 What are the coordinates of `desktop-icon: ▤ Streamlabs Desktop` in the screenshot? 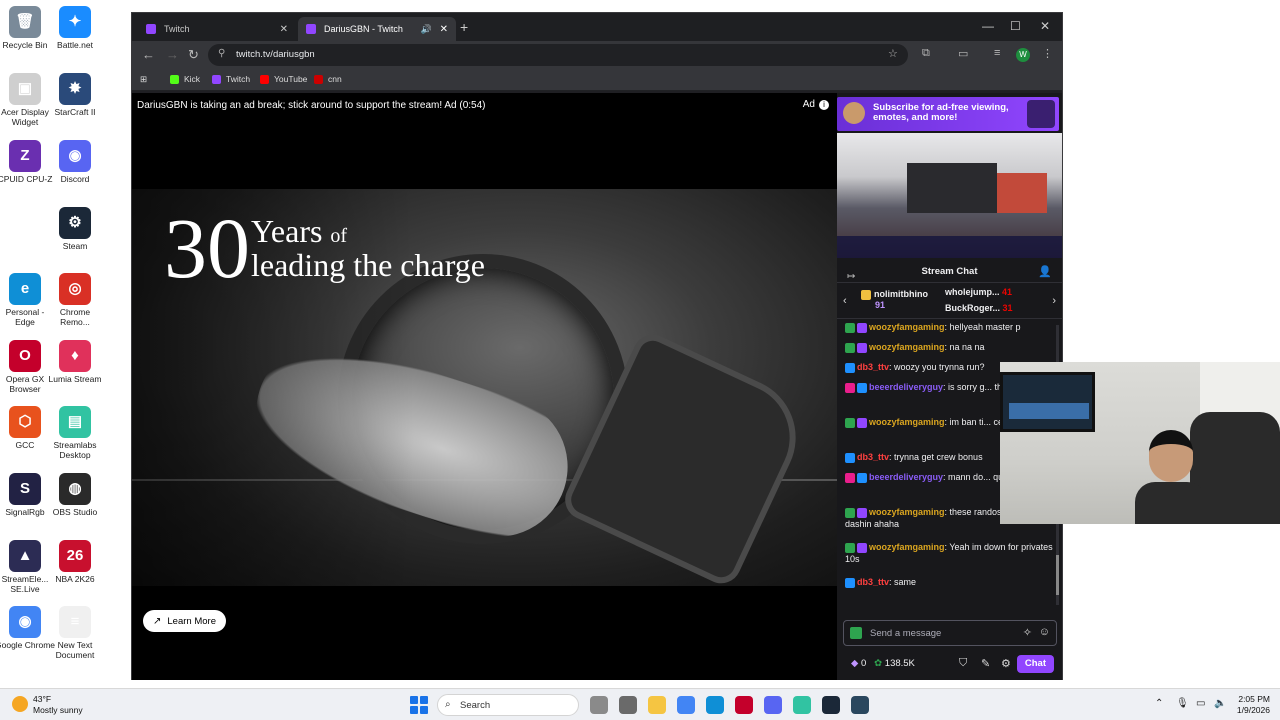 It's located at (75, 433).